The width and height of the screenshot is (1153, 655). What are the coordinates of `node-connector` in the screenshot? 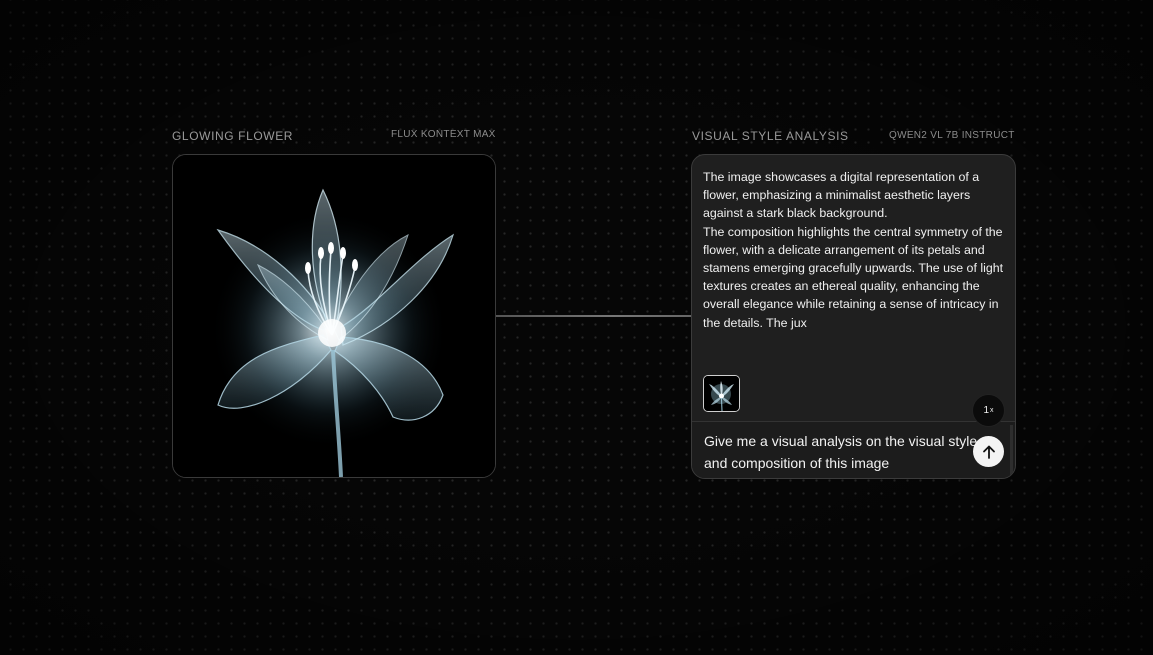 It's located at (594, 316).